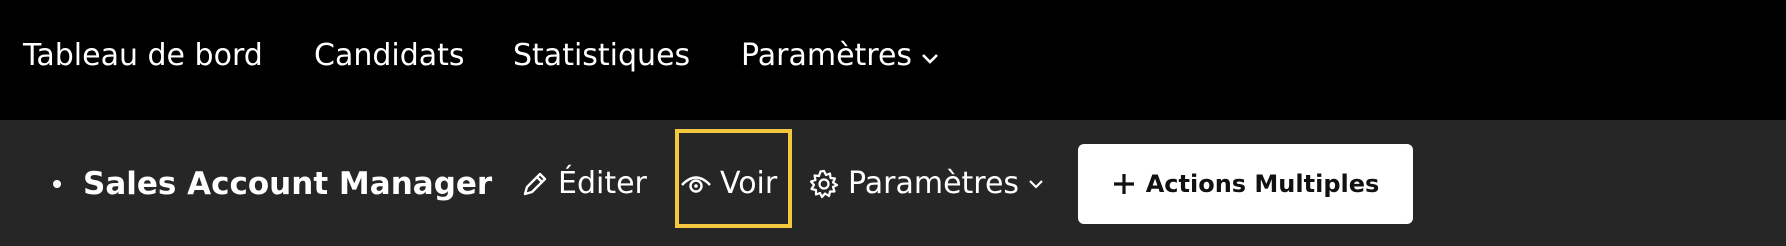 The width and height of the screenshot is (1786, 246). Describe the element at coordinates (696, 184) in the screenshot. I see `eye-icon` at that location.